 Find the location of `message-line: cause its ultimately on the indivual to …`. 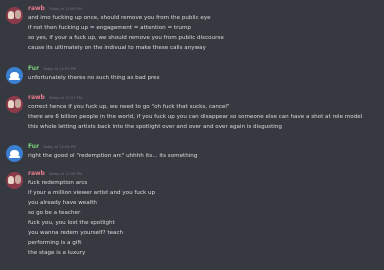

message-line: cause its ultimately on the indivual to … is located at coordinates (117, 48).